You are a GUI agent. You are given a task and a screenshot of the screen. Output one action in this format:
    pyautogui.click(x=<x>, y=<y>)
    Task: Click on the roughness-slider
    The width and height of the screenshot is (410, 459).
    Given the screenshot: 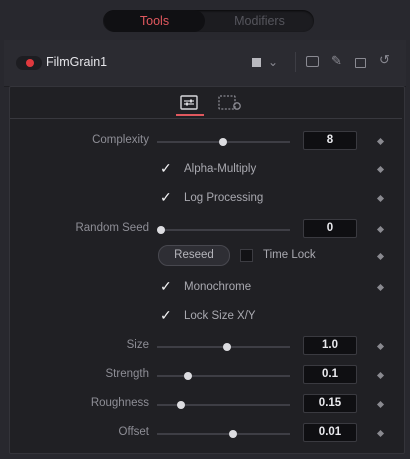 What is the action you would take?
    pyautogui.click(x=223, y=405)
    